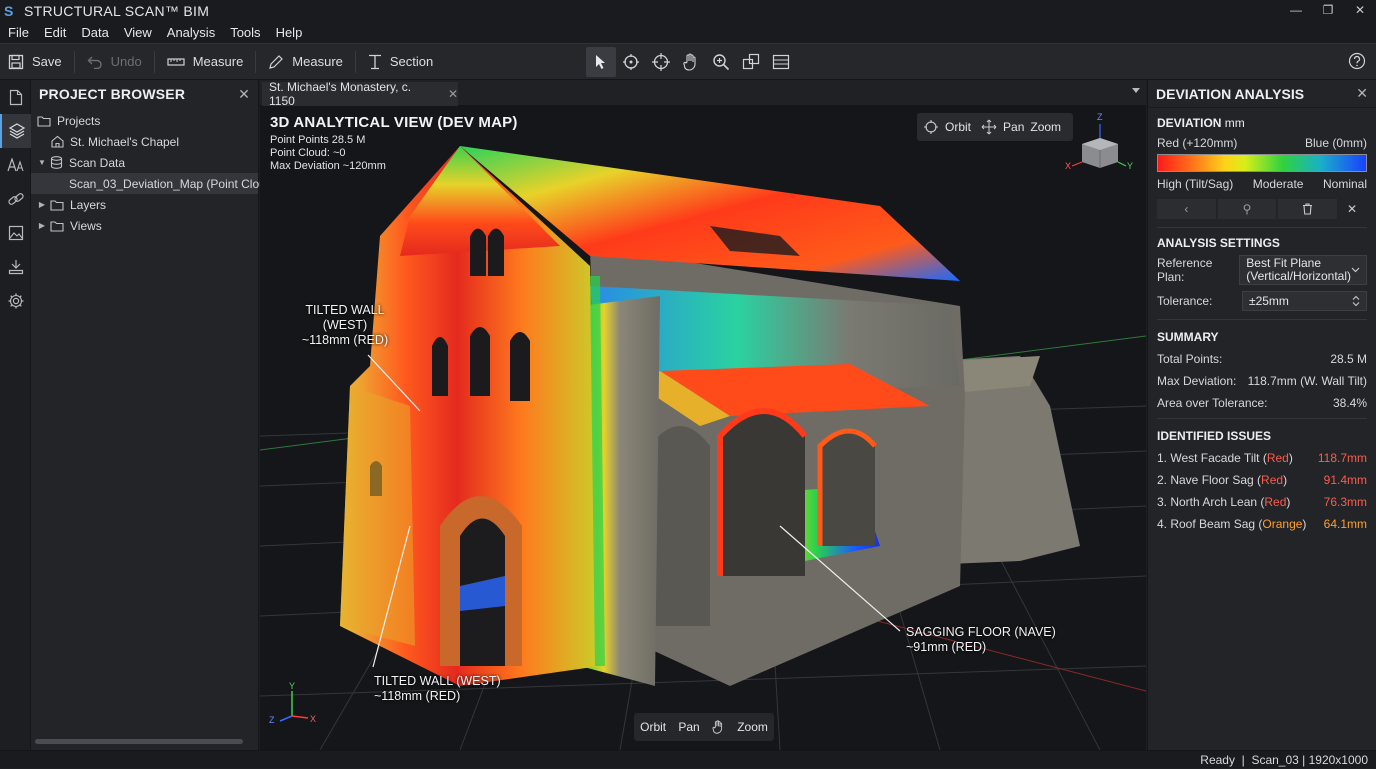 The height and width of the screenshot is (769, 1376). I want to click on scale-delete-button, so click(1308, 209).